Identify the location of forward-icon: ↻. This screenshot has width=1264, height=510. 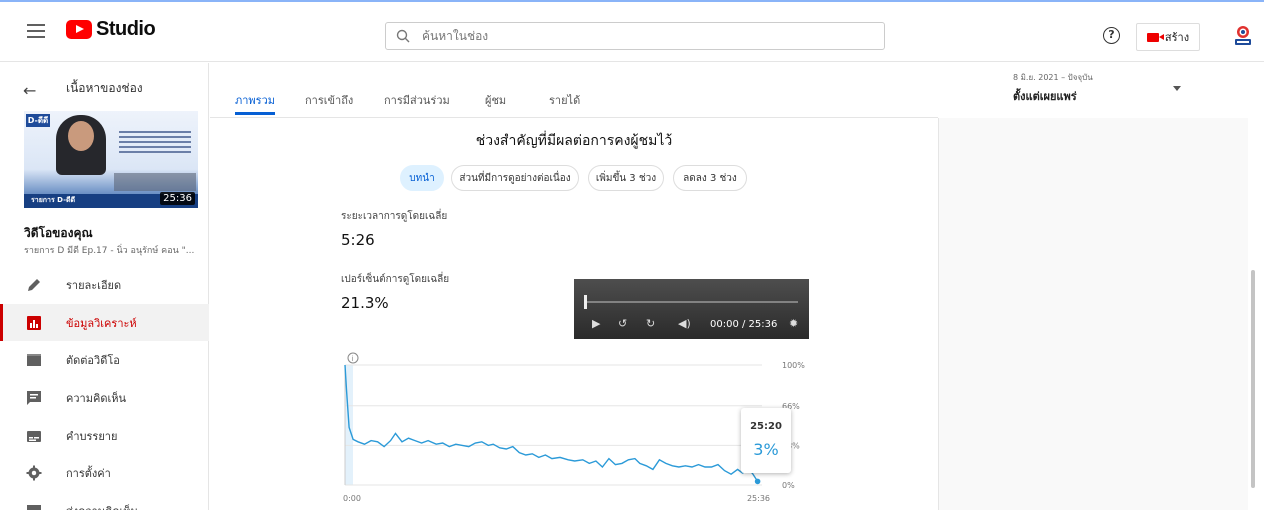
(650, 323).